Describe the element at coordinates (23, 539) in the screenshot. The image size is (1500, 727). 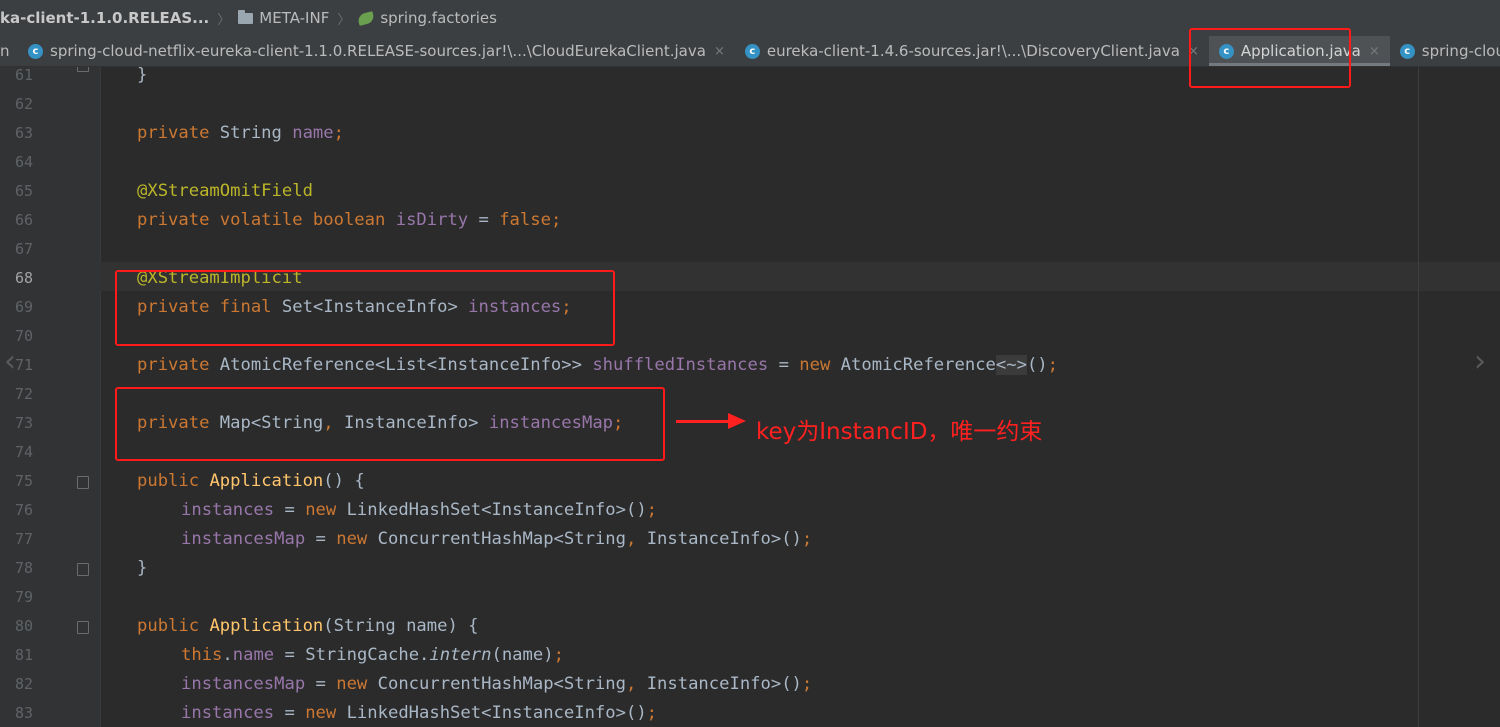
I see `line-number: 77` at that location.